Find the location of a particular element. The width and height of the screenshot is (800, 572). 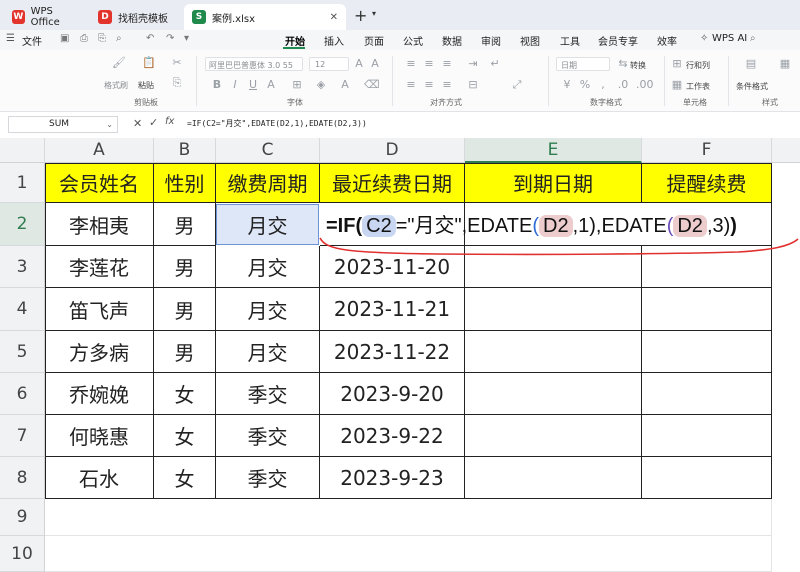

undo-icon: ↶ is located at coordinates (150, 38).